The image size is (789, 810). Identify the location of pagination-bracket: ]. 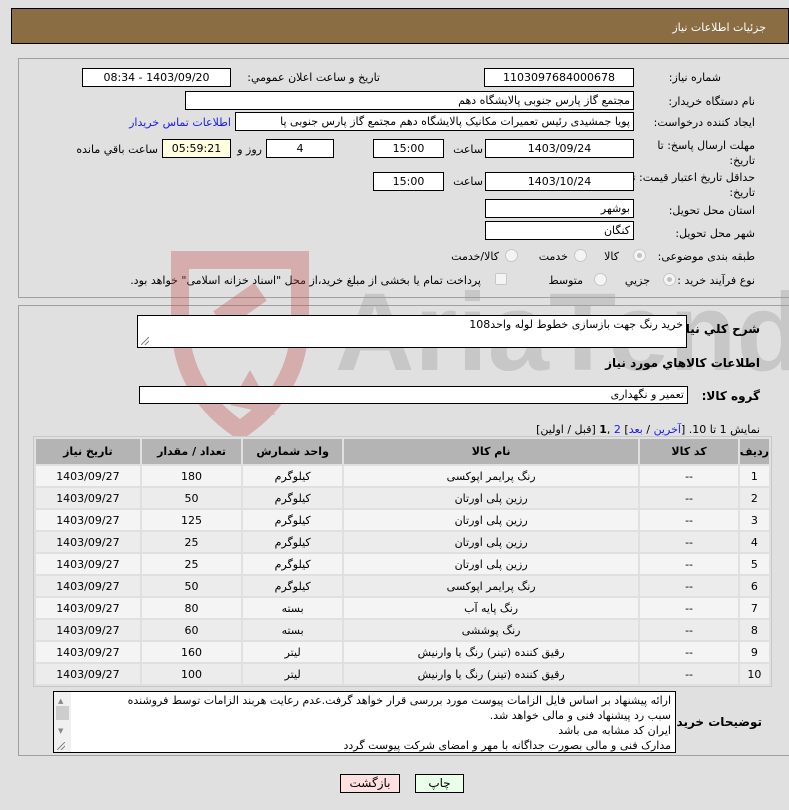
(624, 429).